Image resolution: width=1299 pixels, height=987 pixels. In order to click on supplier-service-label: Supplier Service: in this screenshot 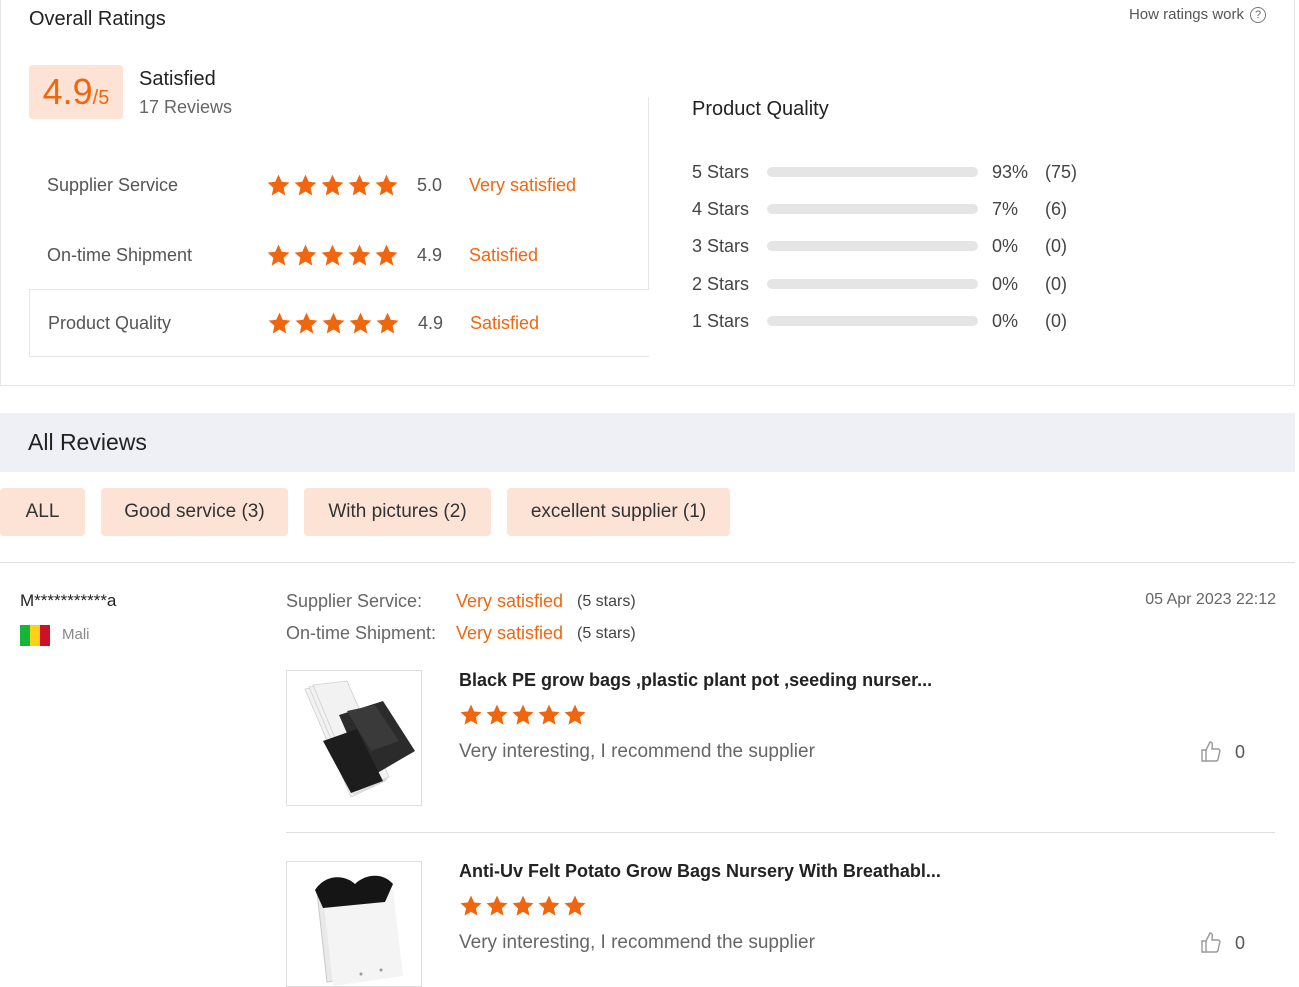, I will do `click(354, 601)`.